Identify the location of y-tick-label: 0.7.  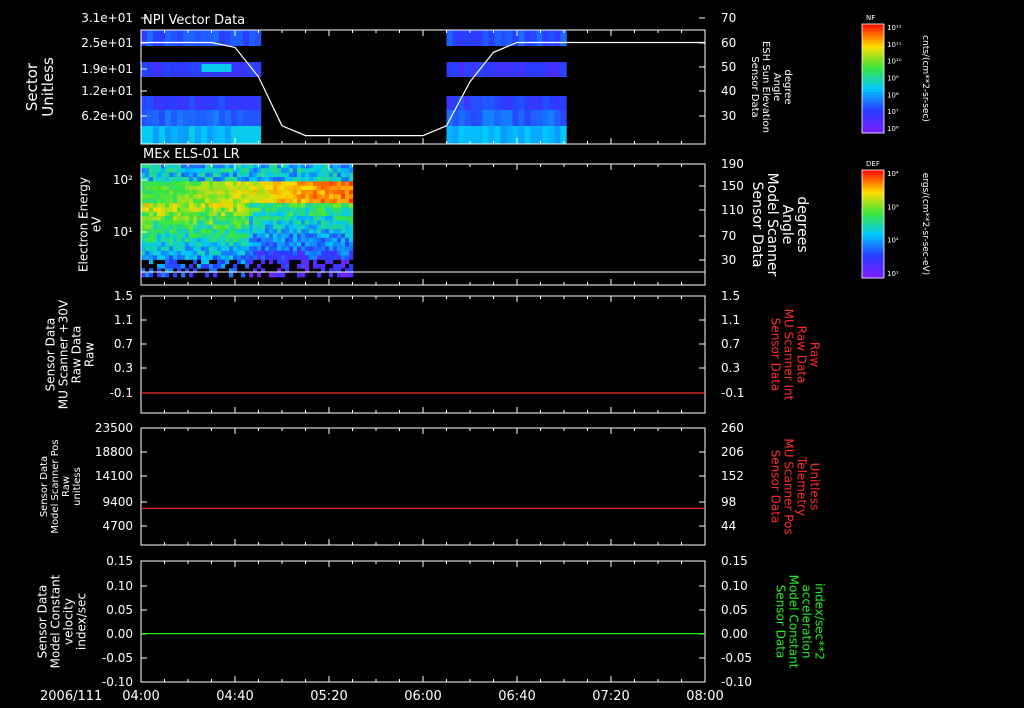
(123, 344).